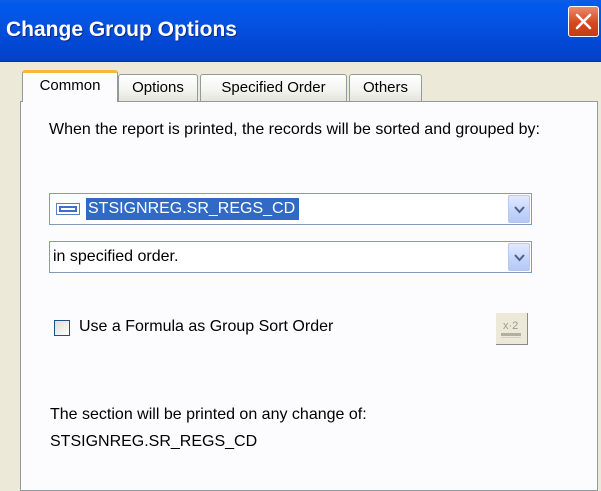 The image size is (601, 491). What do you see at coordinates (154, 441) in the screenshot?
I see `section-change-field: STSIGNREG.SR_REGS_CD` at bounding box center [154, 441].